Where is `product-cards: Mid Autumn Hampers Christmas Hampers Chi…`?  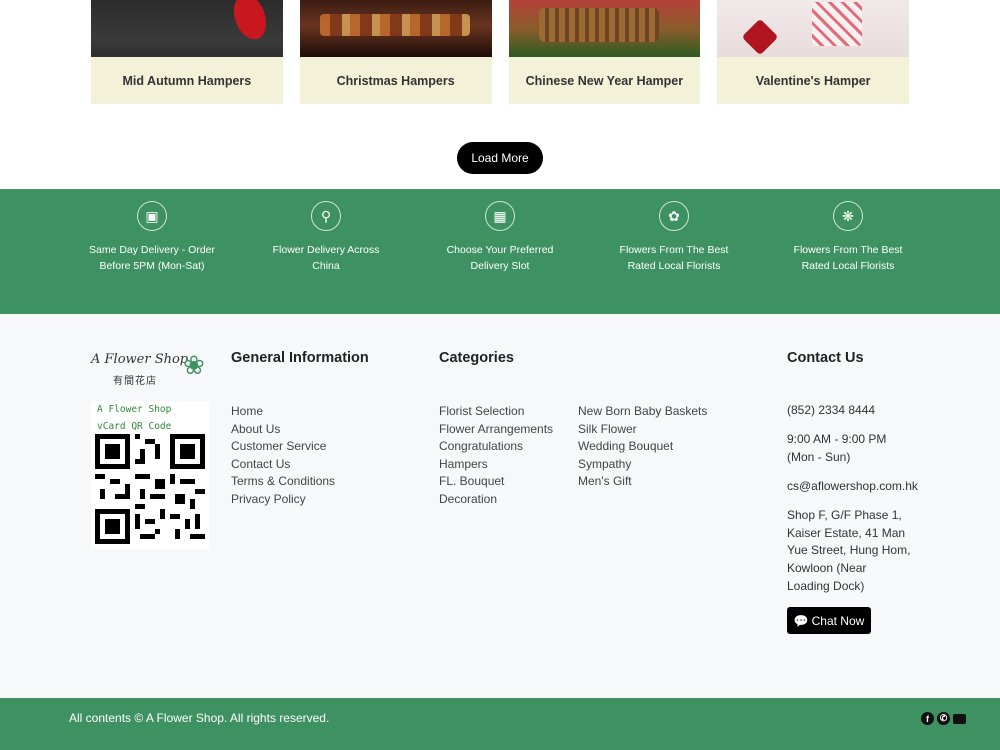
product-cards: Mid Autumn Hampers Christmas Hampers Chi… is located at coordinates (500, 52).